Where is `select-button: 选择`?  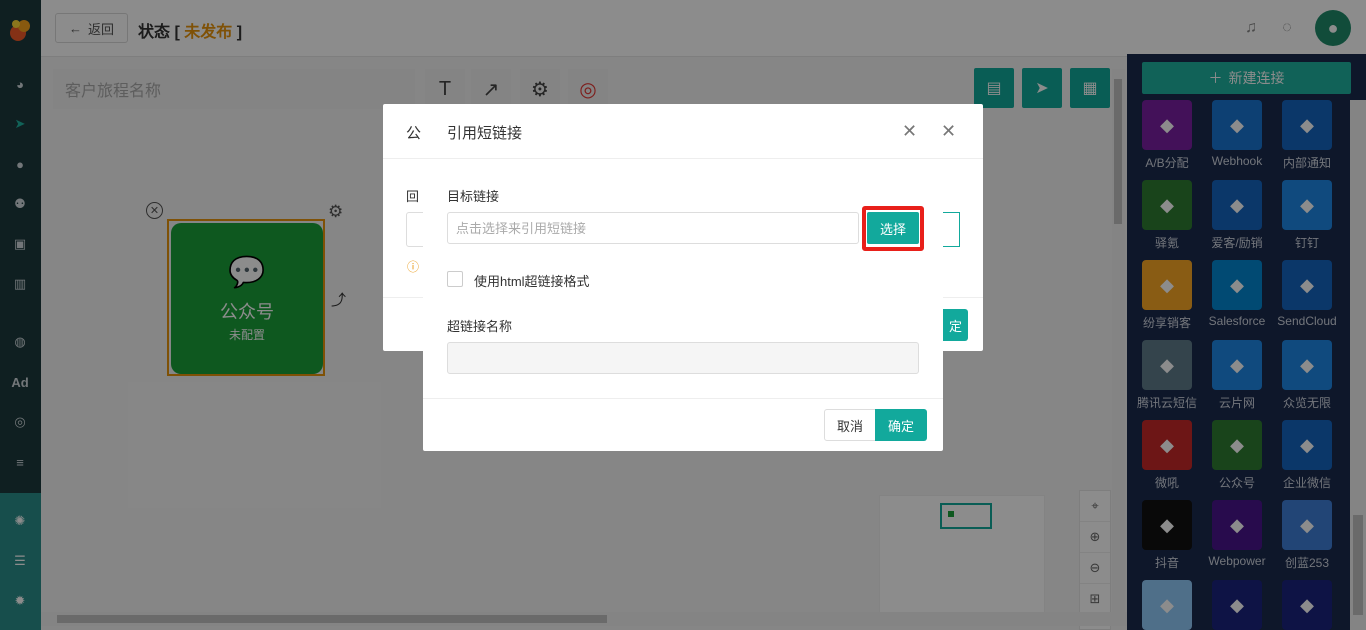 select-button: 选择 is located at coordinates (893, 228).